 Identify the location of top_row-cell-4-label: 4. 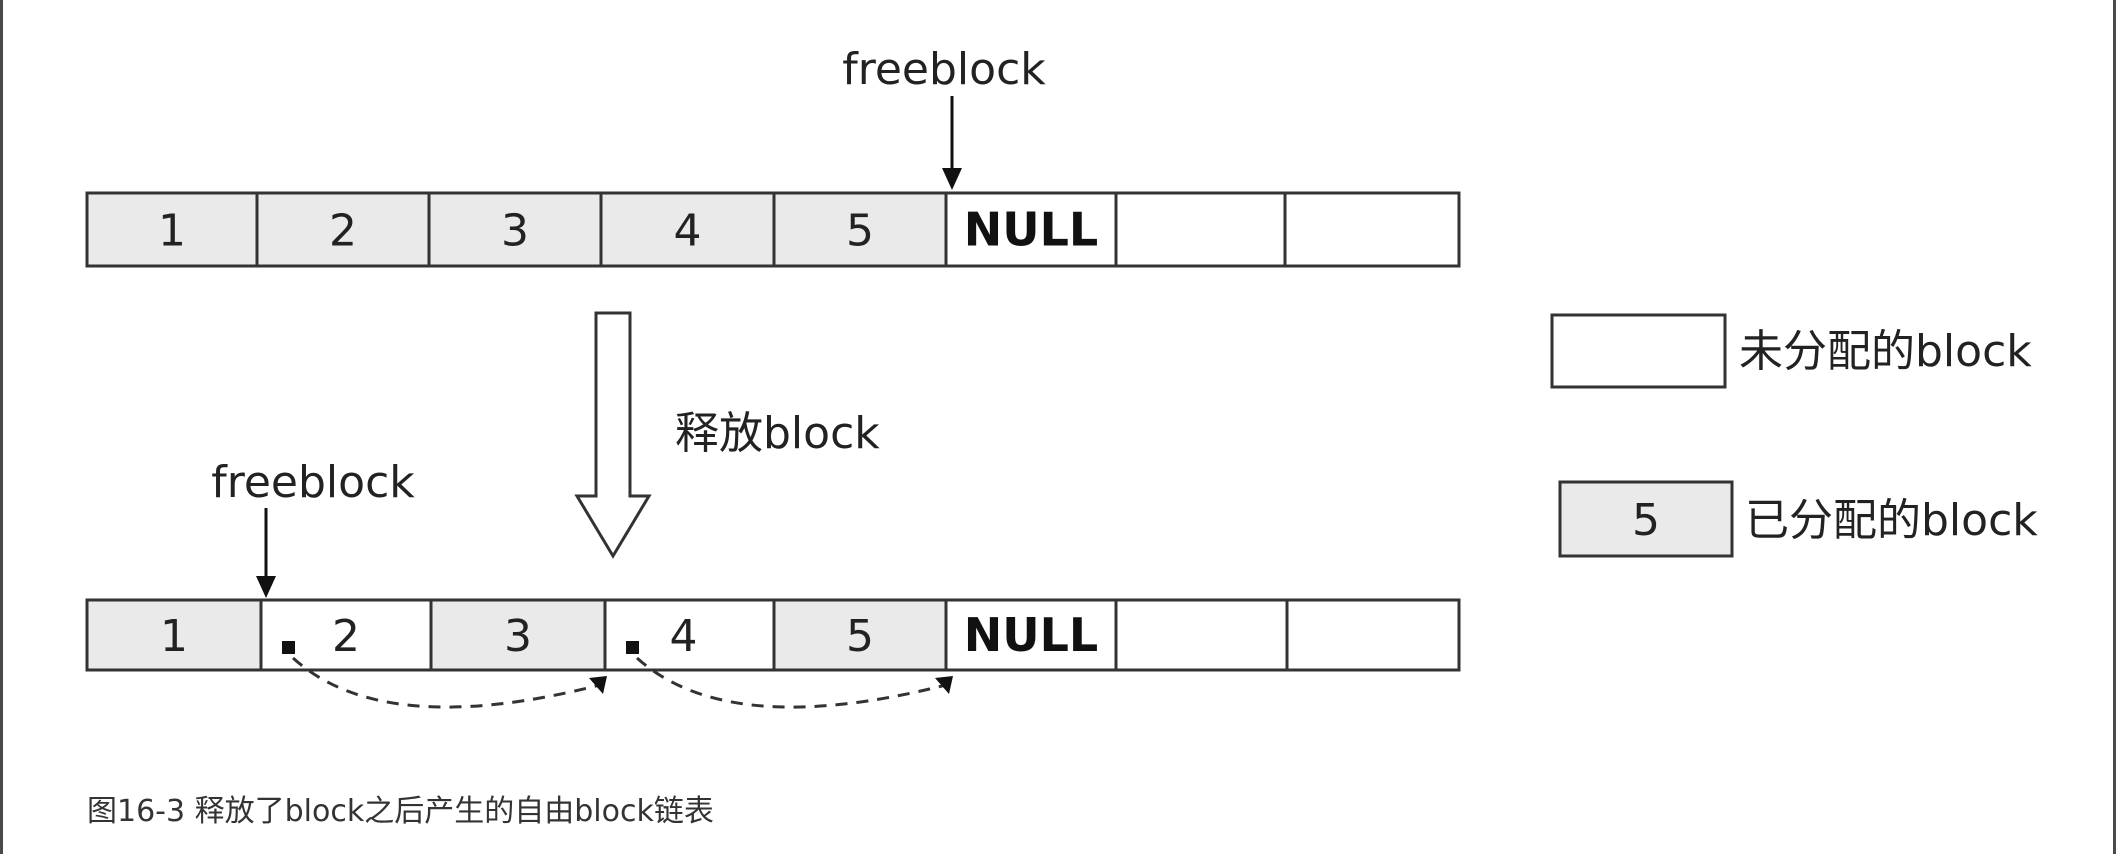
(688, 231).